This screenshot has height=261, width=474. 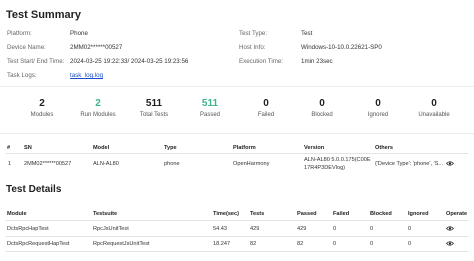 I want to click on details-header-divider, so click(x=237, y=220).